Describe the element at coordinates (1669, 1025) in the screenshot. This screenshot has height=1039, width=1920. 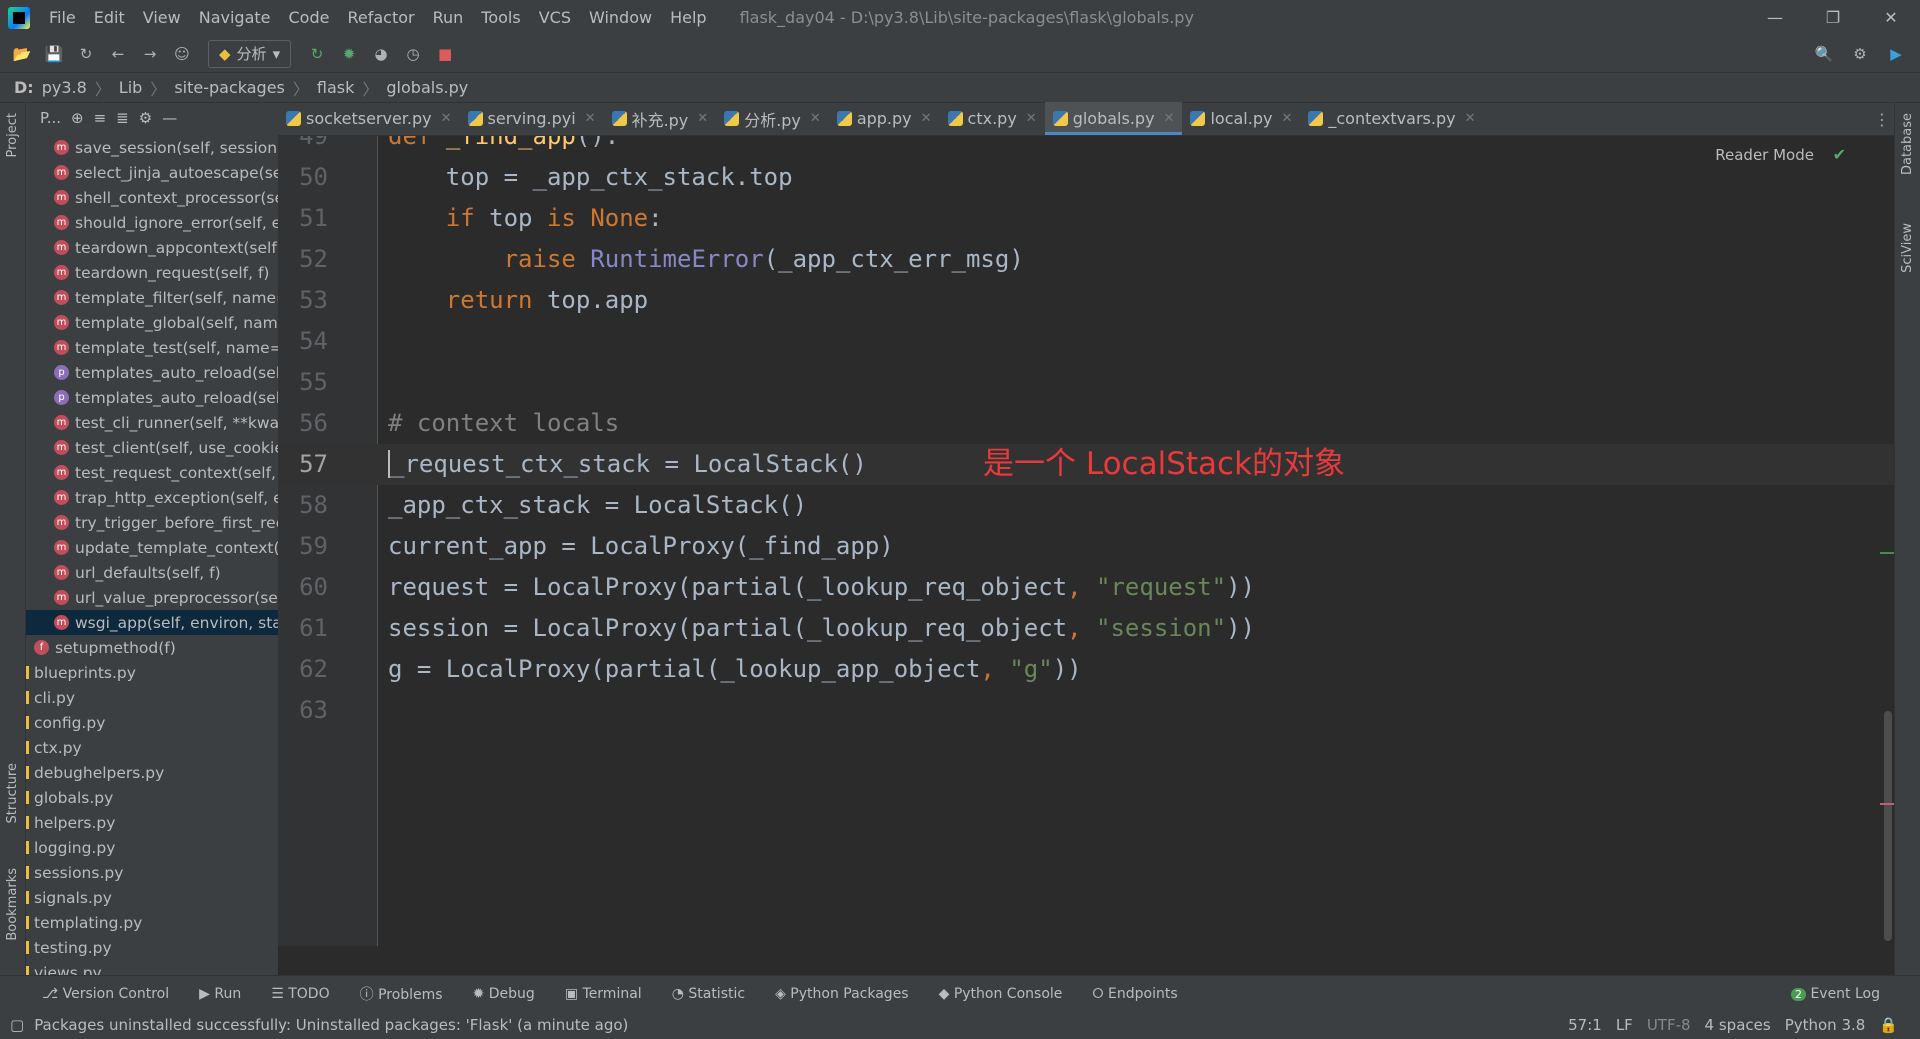
I see `file-encoding: UTF-8` at that location.